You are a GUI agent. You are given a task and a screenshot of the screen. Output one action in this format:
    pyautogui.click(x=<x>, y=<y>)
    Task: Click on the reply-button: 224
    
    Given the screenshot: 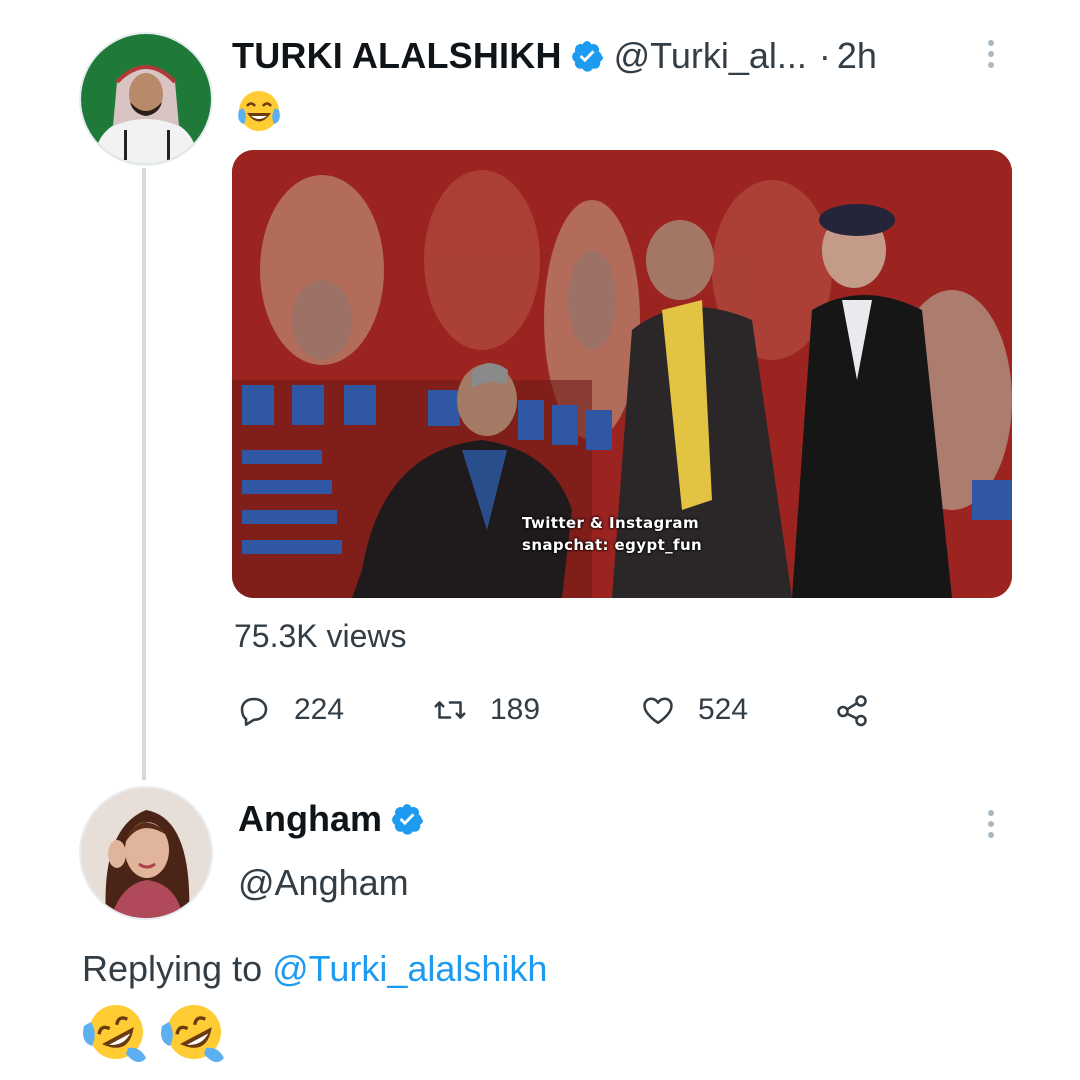 What is the action you would take?
    pyautogui.click(x=290, y=710)
    